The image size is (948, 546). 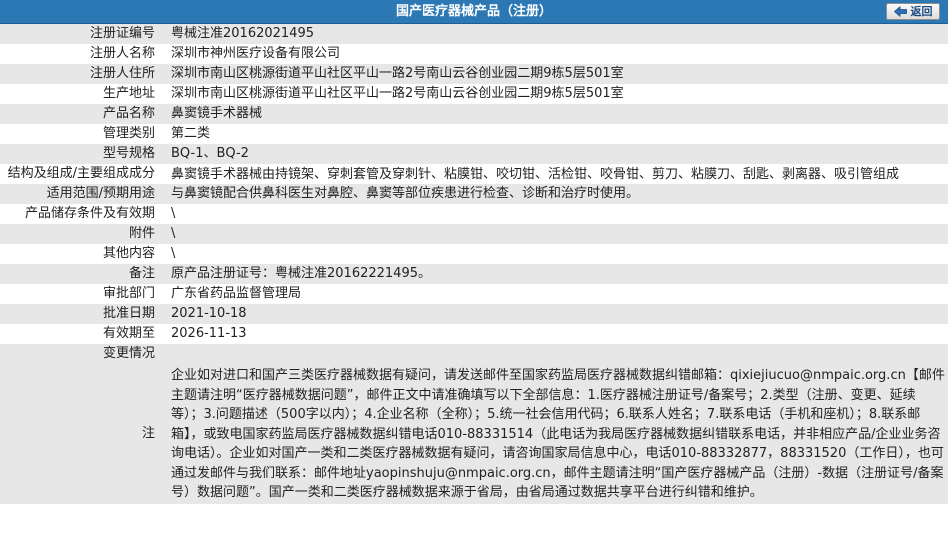 I want to click on row-change-history: 变更情况, so click(x=474, y=354).